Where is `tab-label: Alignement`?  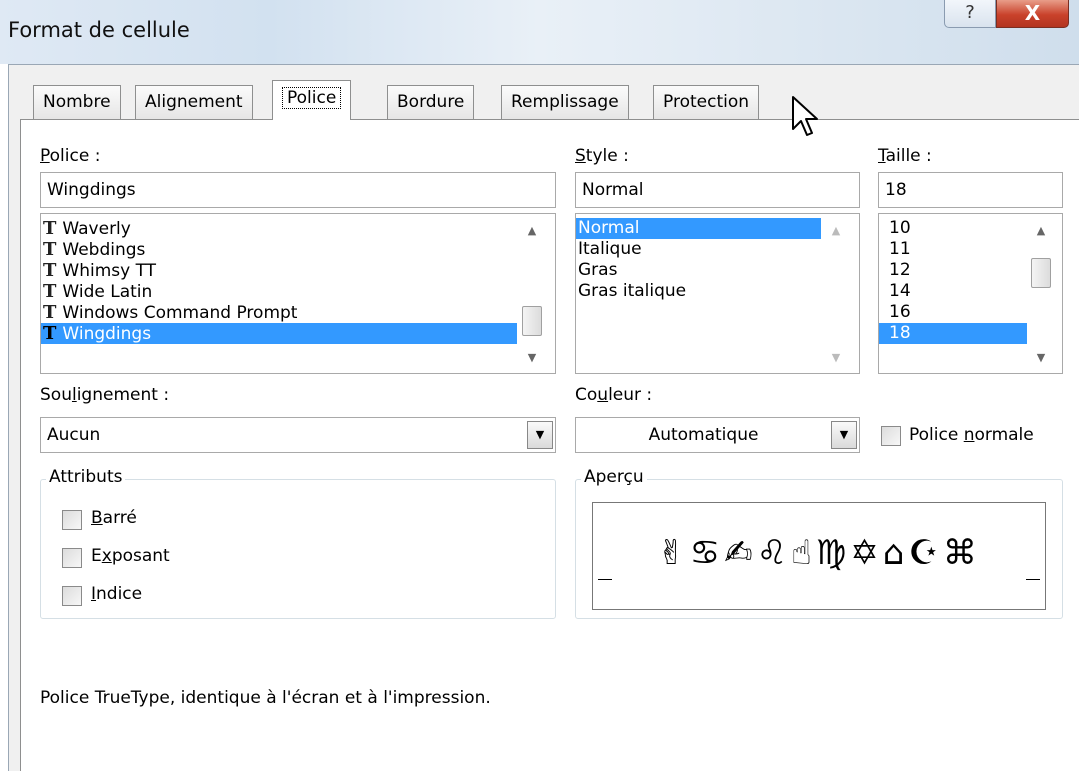
tab-label: Alignement is located at coordinates (194, 102).